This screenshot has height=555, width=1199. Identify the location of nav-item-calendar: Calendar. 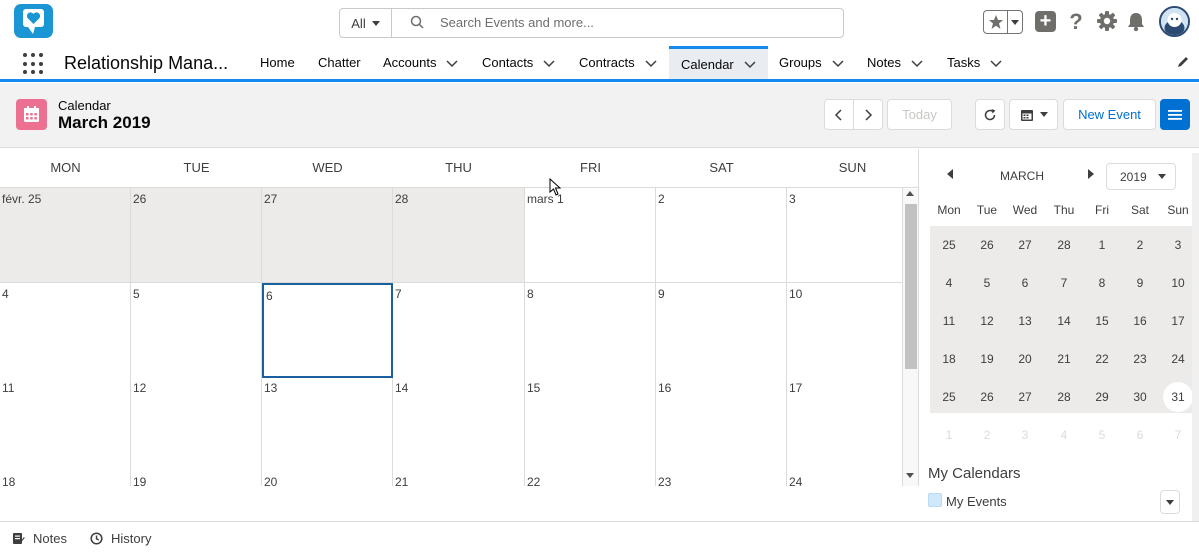
(718, 62).